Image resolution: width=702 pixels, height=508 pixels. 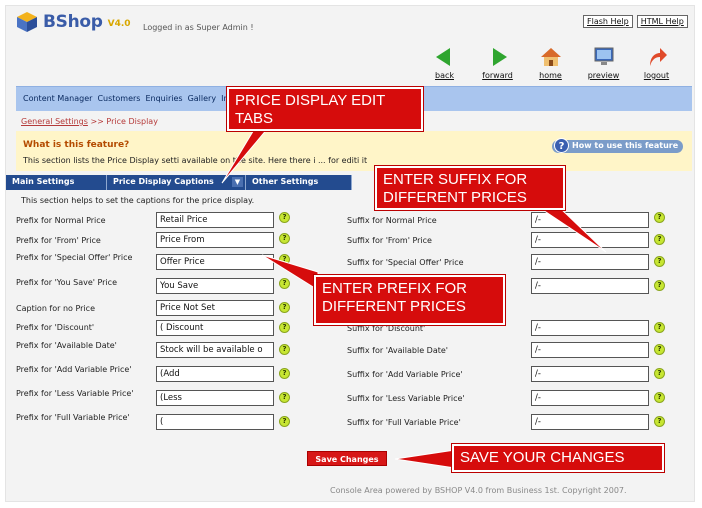 What do you see at coordinates (409, 300) in the screenshot?
I see `callout-prefix: ENTER PREFIX FOR DIFFERENT PRICES` at bounding box center [409, 300].